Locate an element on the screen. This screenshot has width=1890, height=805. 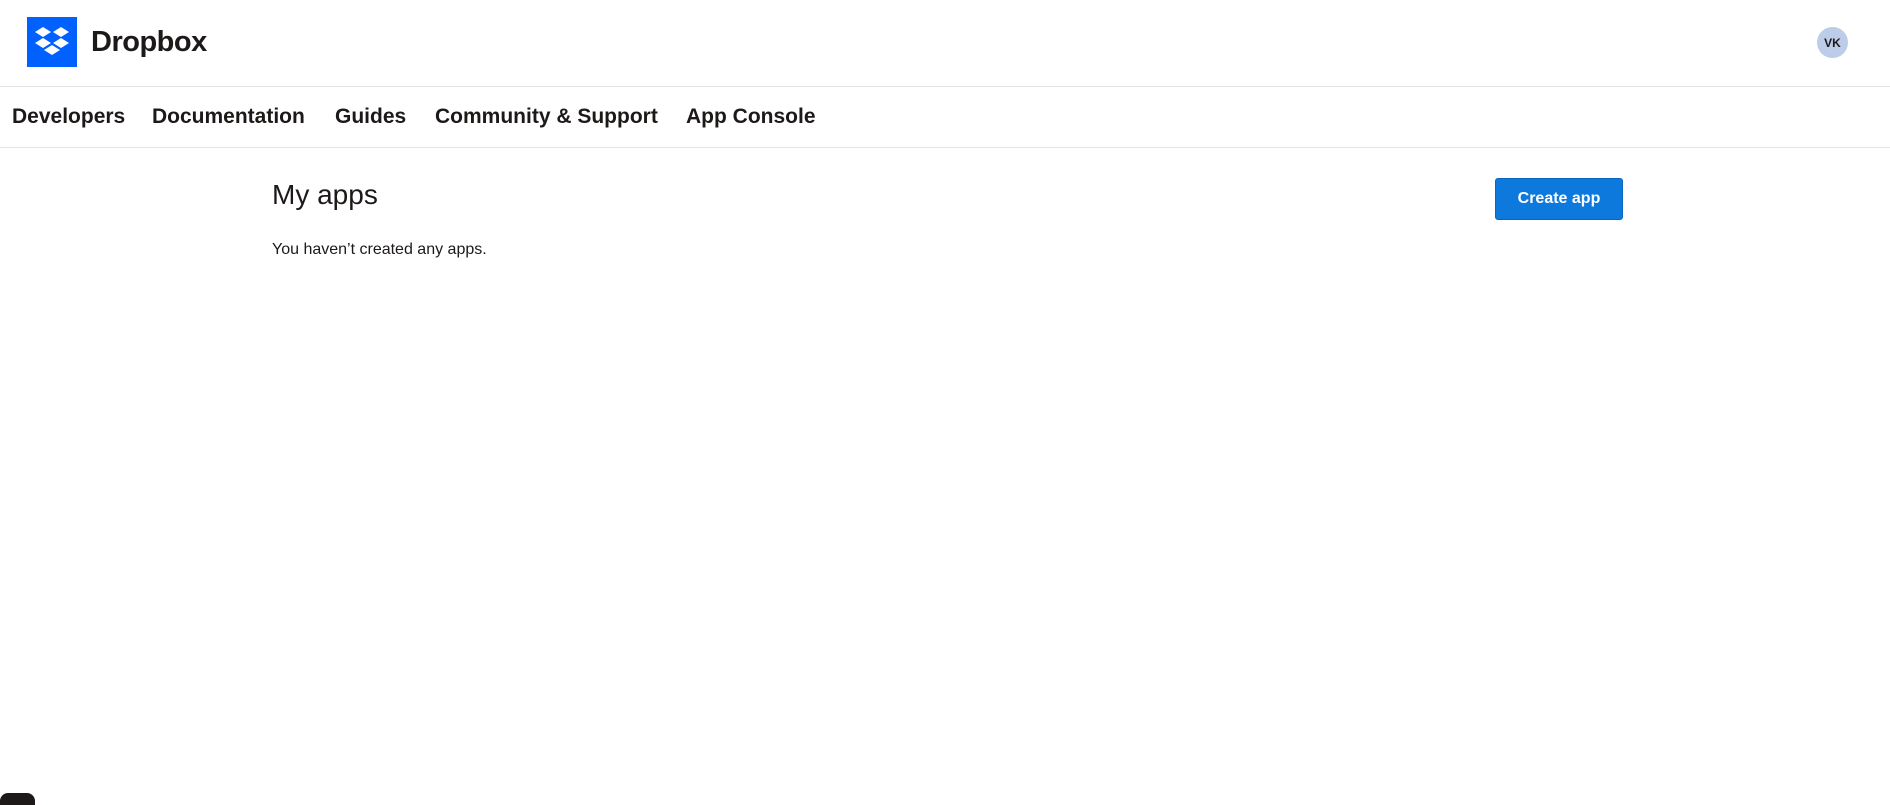
empty-state-message: You haven’t created any apps. is located at coordinates (379, 249).